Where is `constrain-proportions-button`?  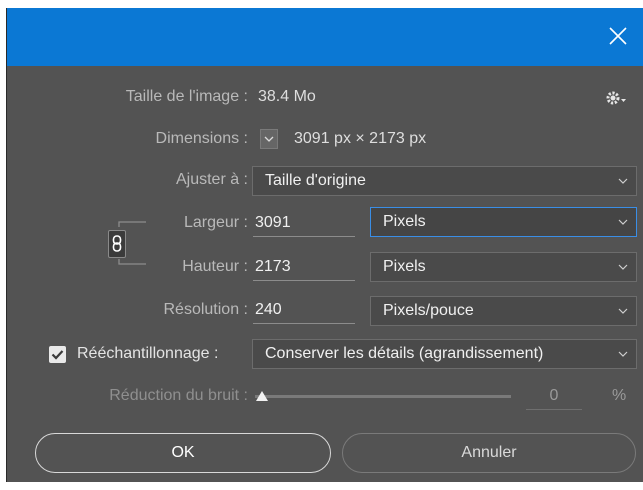 constrain-proportions-button is located at coordinates (117, 244).